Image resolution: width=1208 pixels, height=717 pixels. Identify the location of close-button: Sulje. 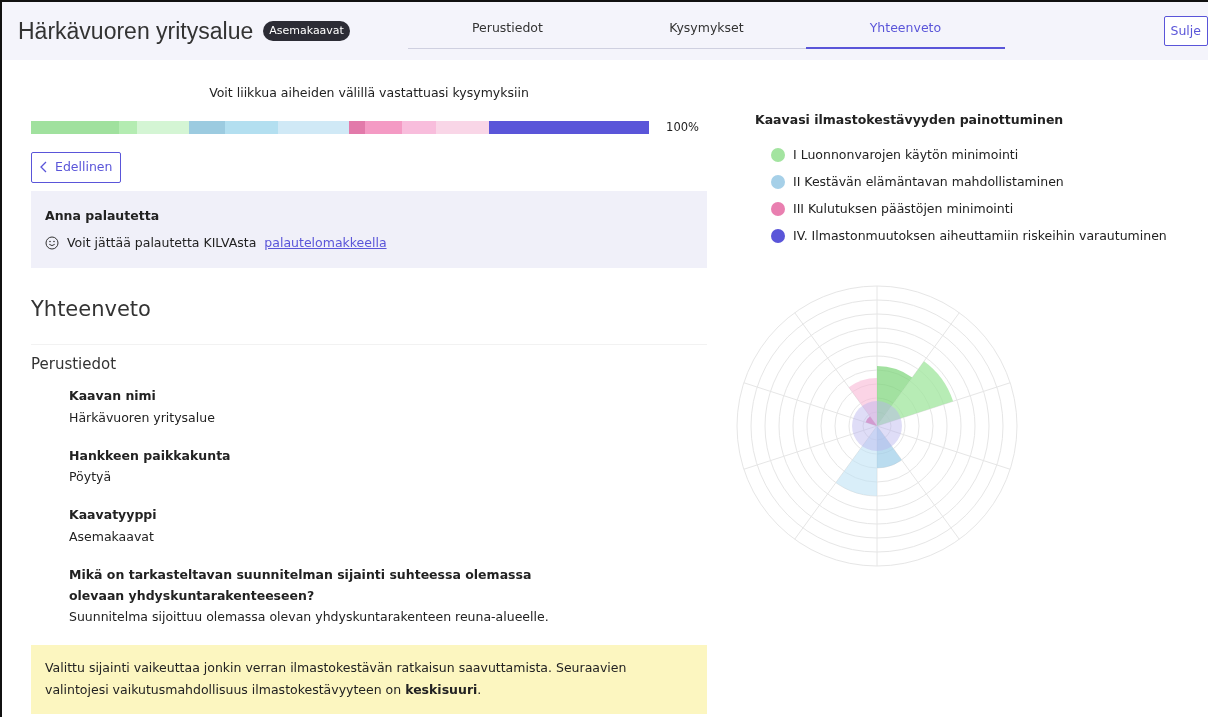
(1185, 31).